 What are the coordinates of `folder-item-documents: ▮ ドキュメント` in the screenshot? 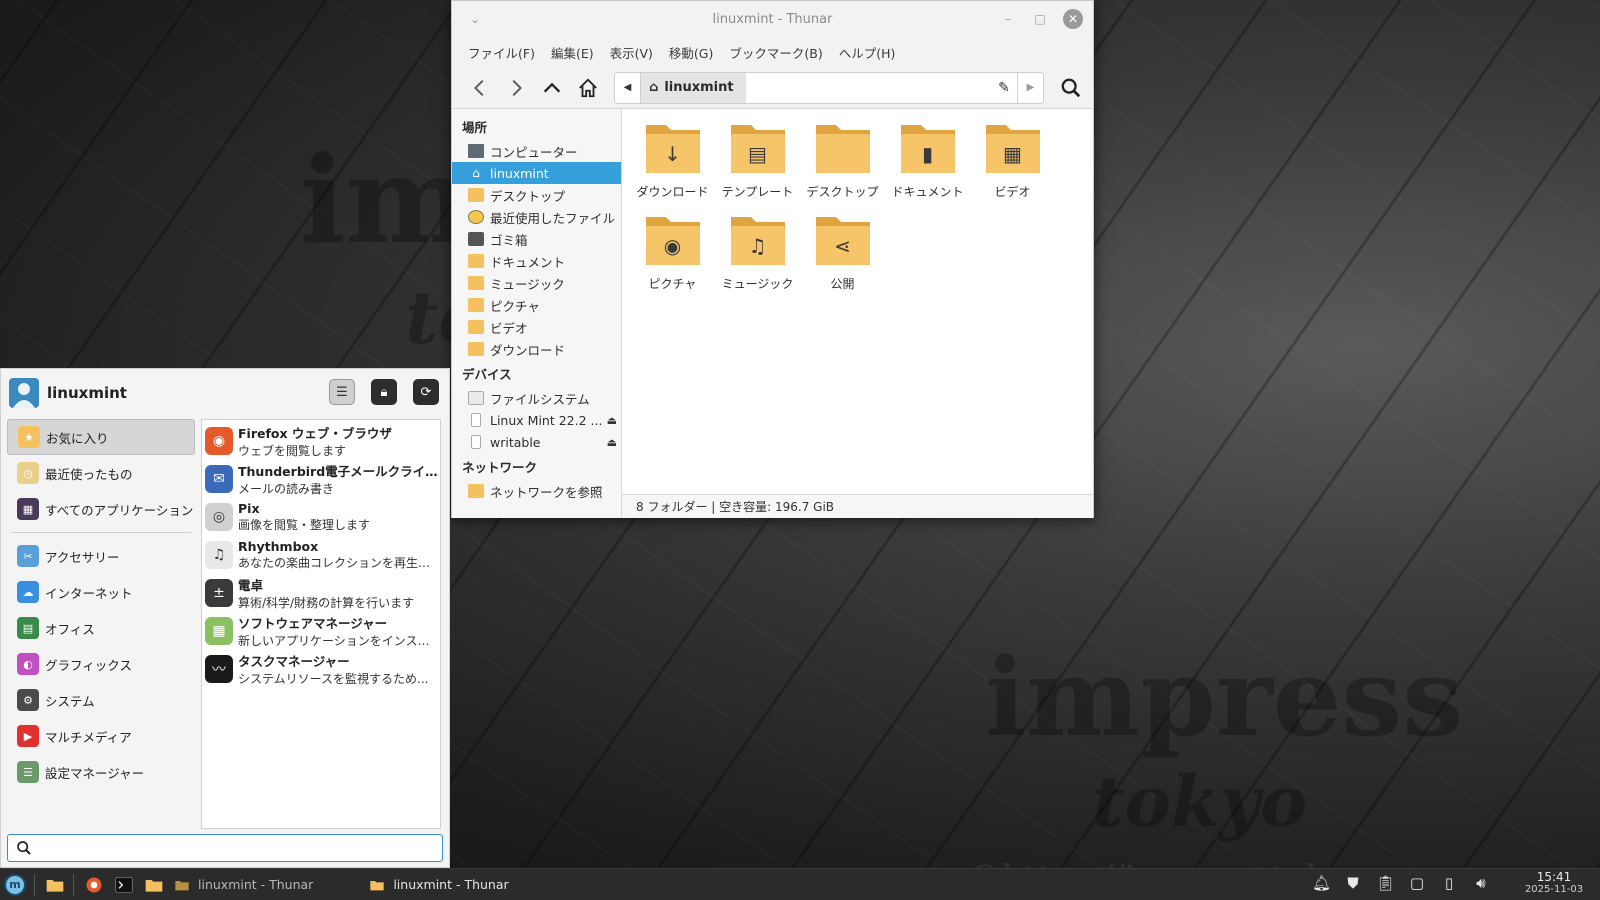 It's located at (927, 167).